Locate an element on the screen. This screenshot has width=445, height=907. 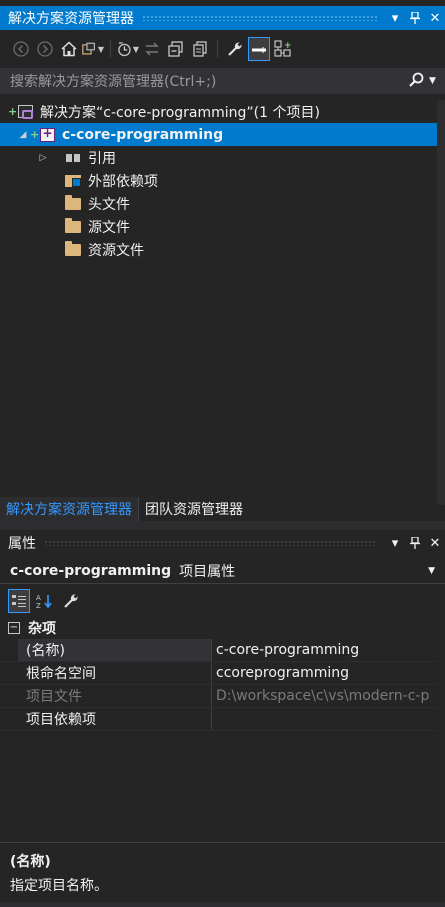
collapse-all-icon is located at coordinates (176, 49).